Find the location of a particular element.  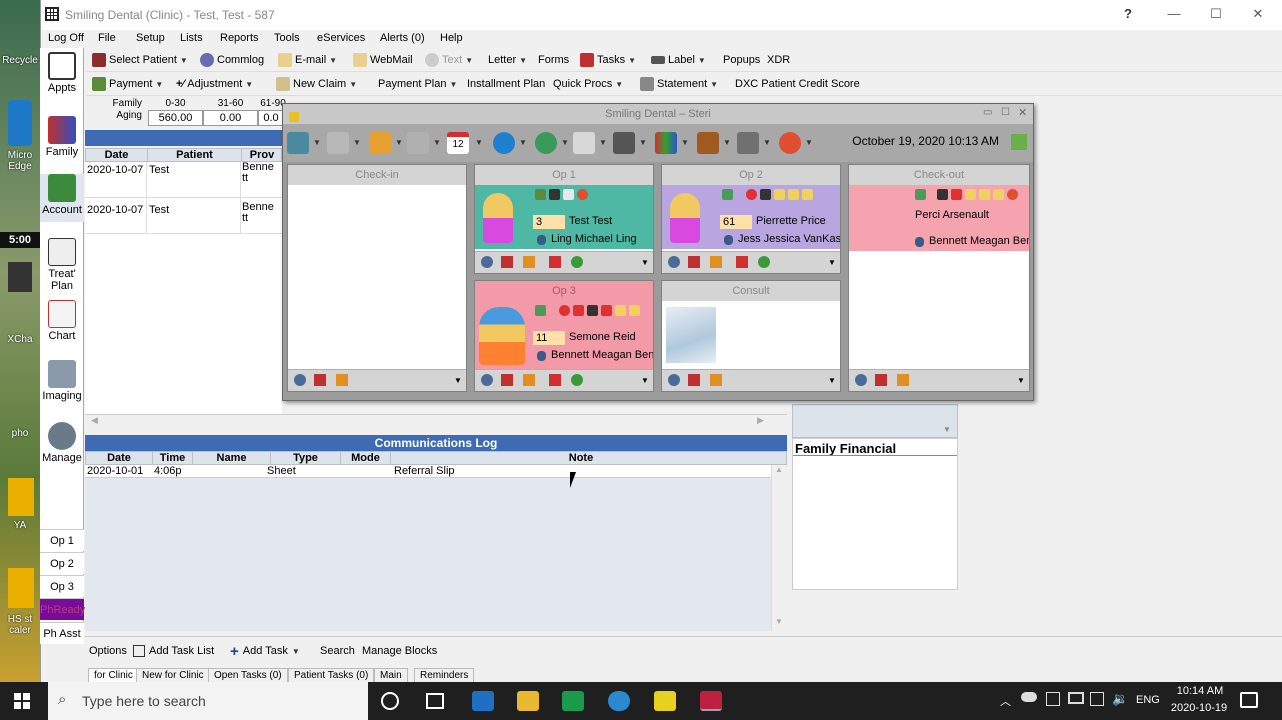

quick-procs-button: Quick Procs ▼ is located at coordinates (588, 84).